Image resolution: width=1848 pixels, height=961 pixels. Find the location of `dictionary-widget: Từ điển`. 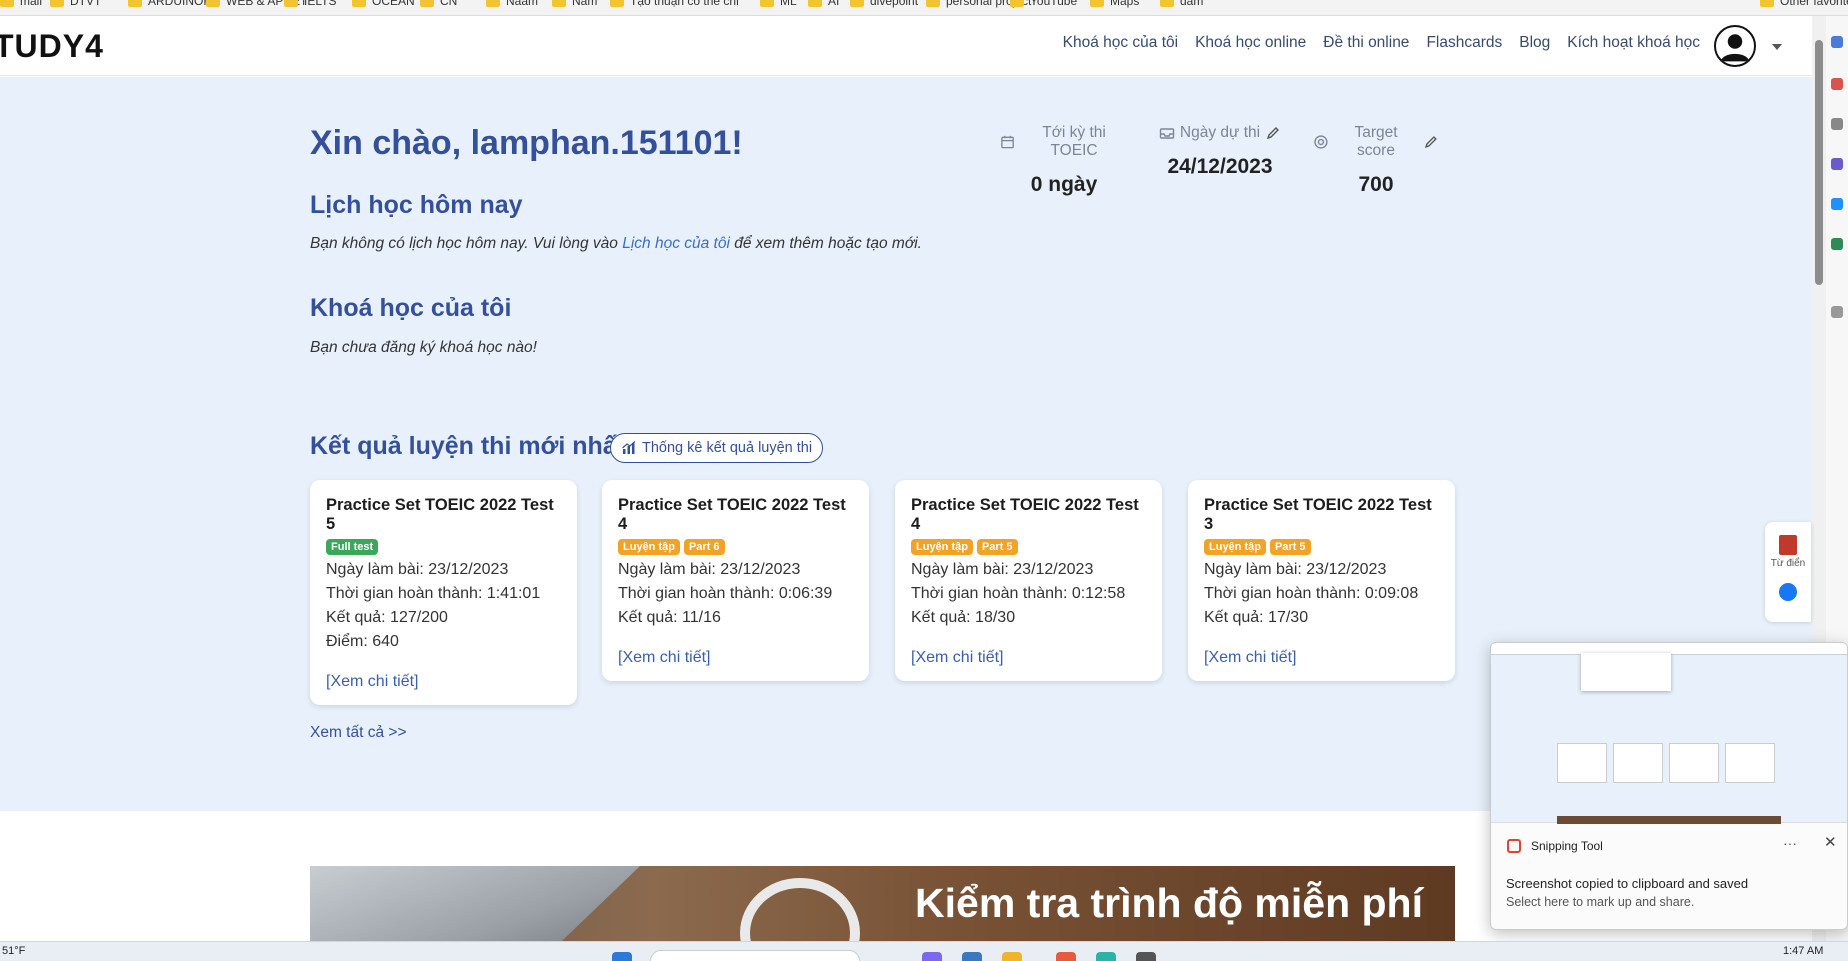

dictionary-widget: Từ điển is located at coordinates (1788, 572).